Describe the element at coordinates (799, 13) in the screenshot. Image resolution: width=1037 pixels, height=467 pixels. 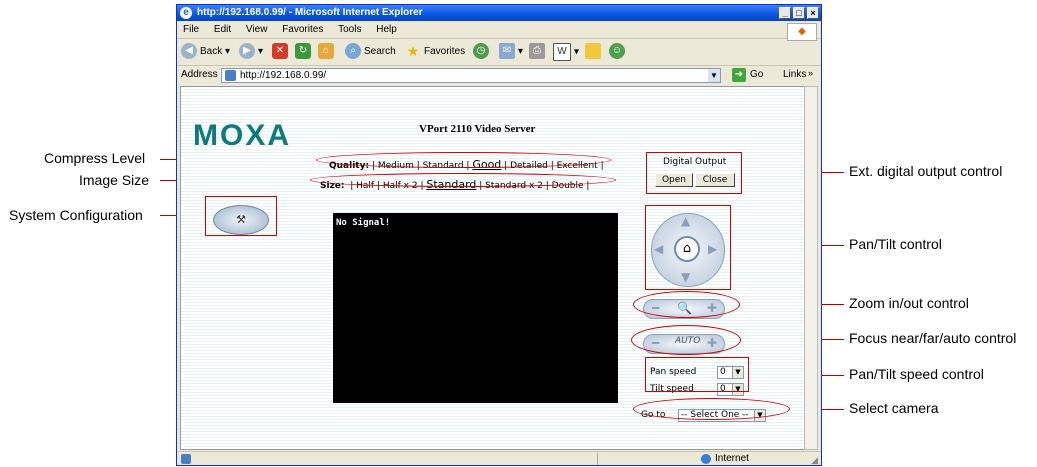
I see `maximize-button: □` at that location.